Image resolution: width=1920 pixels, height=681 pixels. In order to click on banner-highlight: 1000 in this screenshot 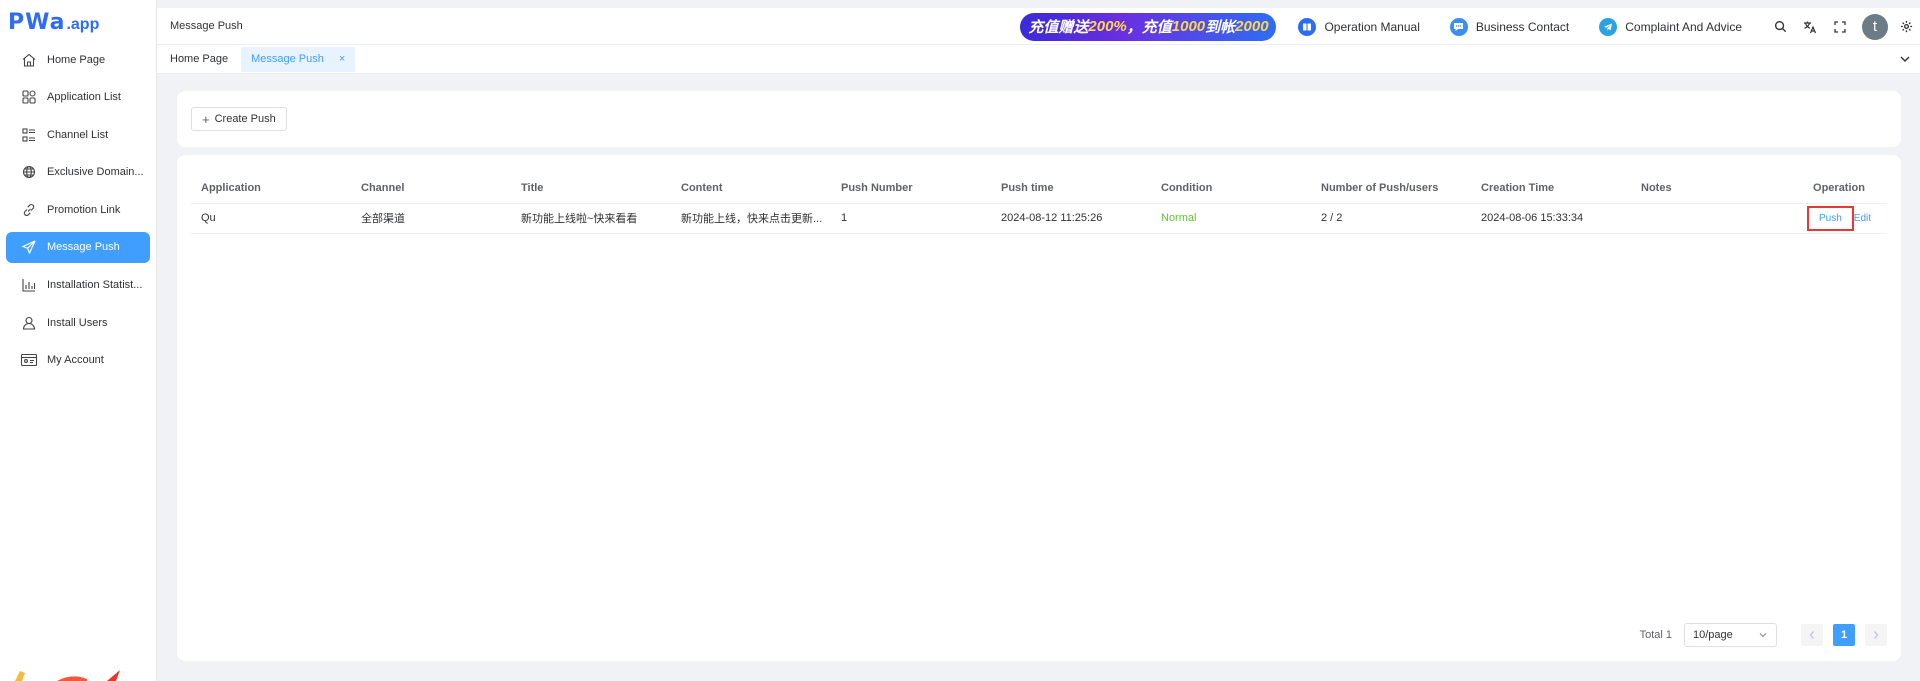, I will do `click(1188, 26)`.